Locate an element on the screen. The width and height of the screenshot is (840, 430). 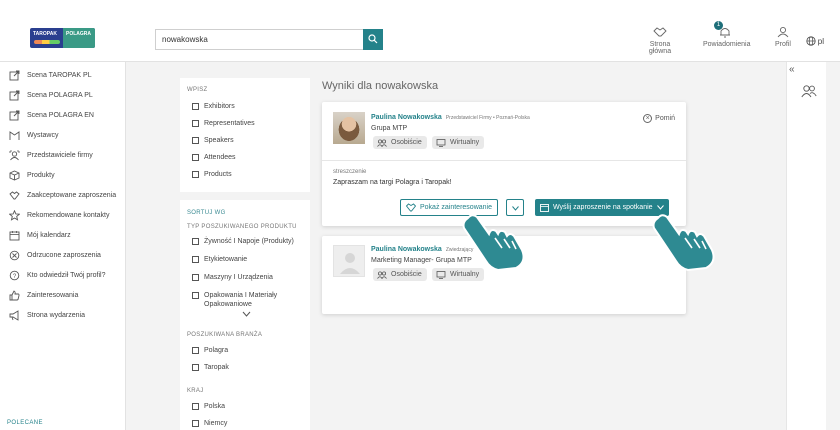
sidebar-item-zainteresowania: Zainteresowania is located at coordinates (43, 295).